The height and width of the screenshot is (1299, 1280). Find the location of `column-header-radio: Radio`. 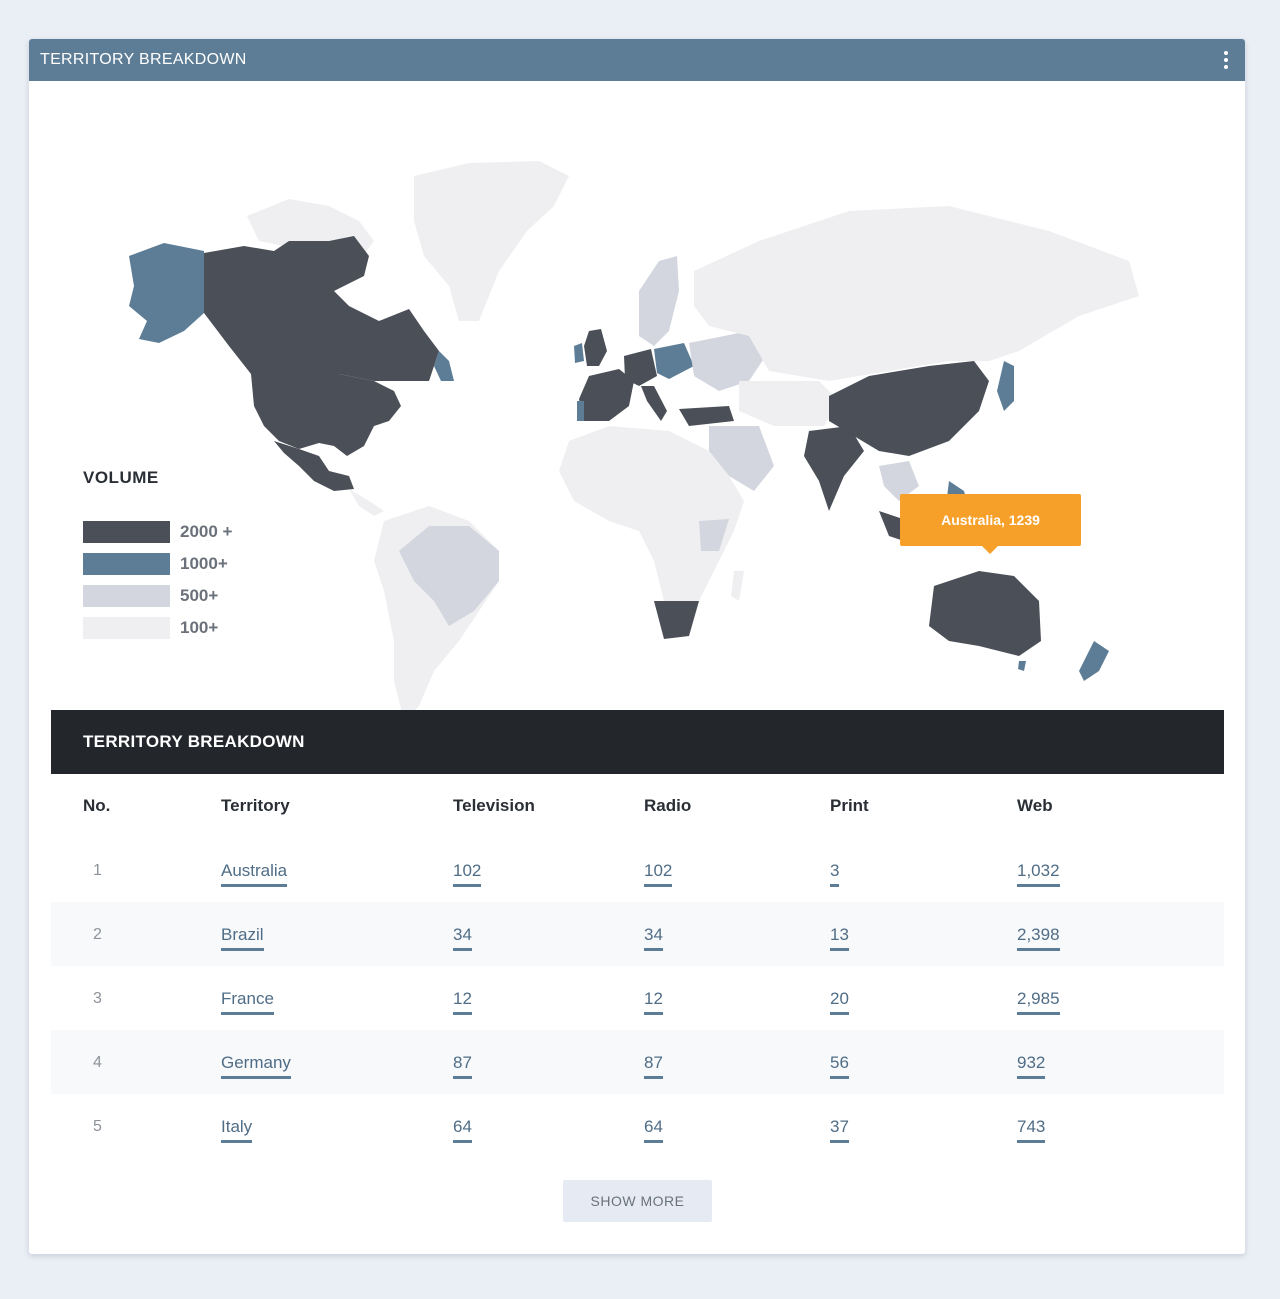

column-header-radio: Radio is located at coordinates (668, 805).